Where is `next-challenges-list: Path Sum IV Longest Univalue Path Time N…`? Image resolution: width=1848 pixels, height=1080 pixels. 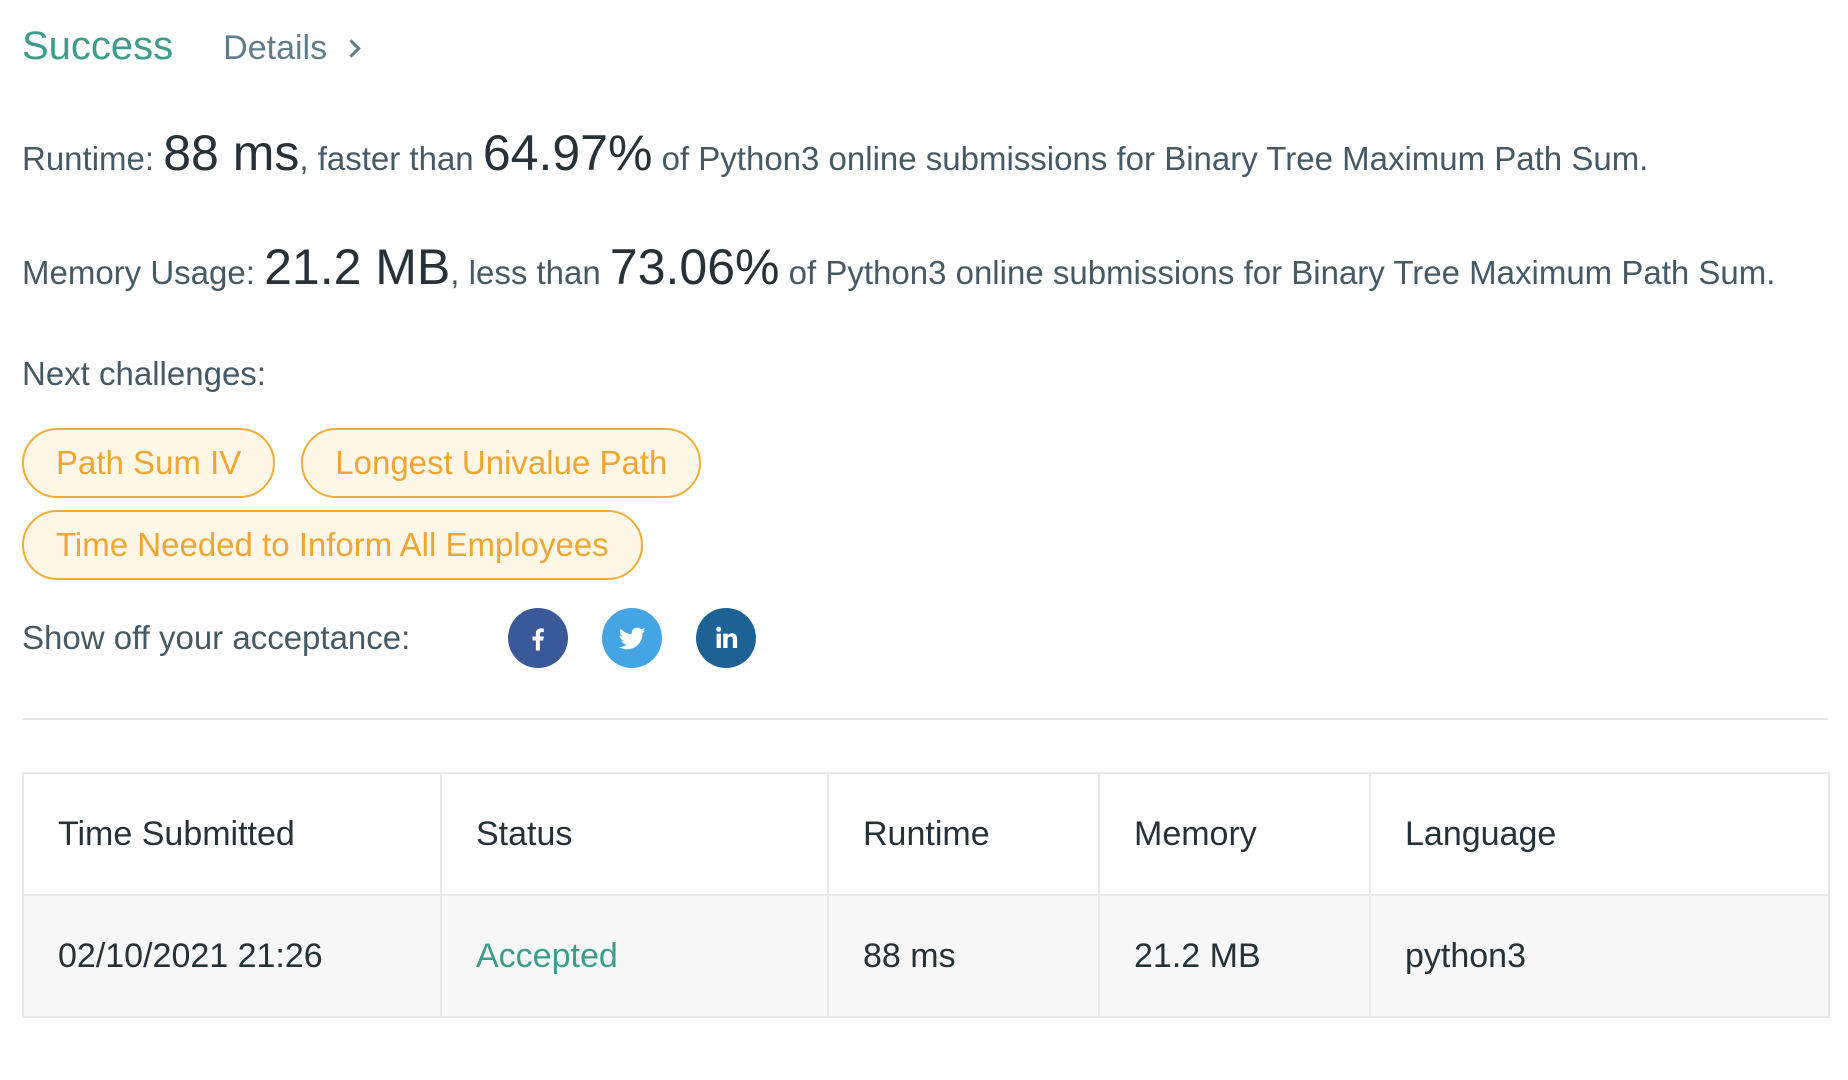 next-challenges-list: Path Sum IV Longest Univalue Path Time N… is located at coordinates (402, 504).